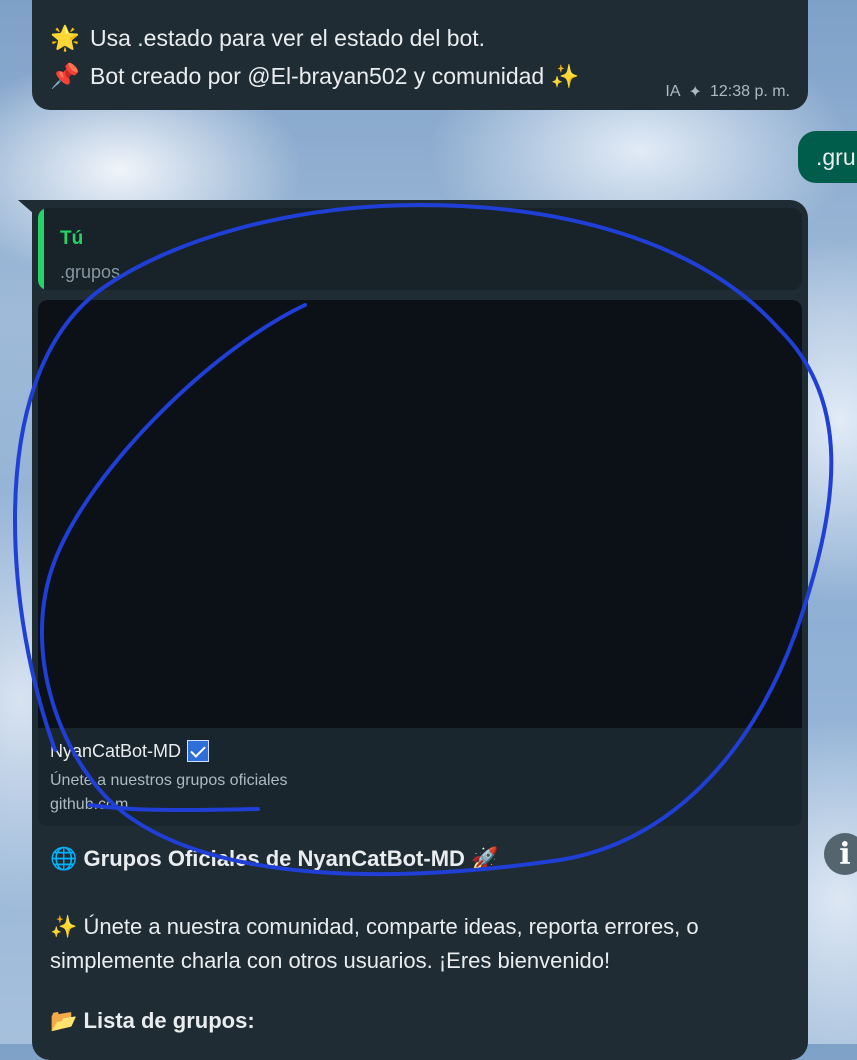 The height and width of the screenshot is (1060, 857). I want to click on folder-icon: 📂, so click(64, 1020).